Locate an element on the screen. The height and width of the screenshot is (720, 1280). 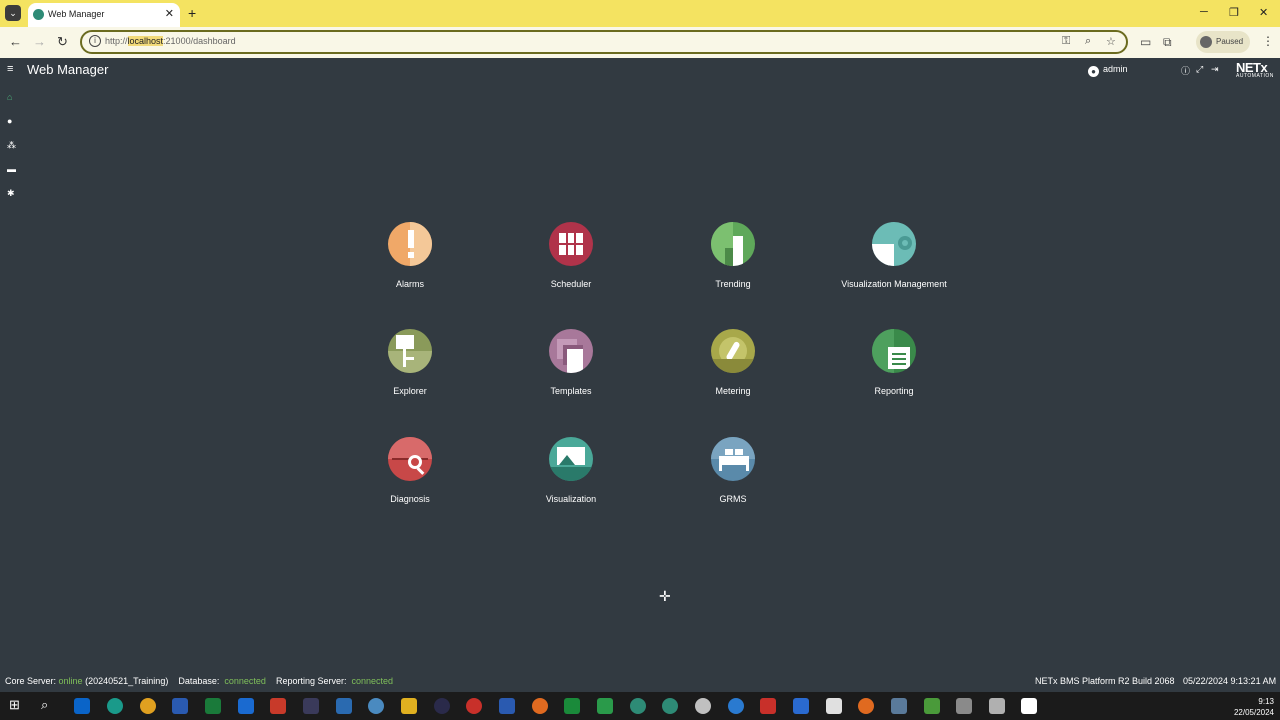
profile-button: Paused is located at coordinates (1223, 42).